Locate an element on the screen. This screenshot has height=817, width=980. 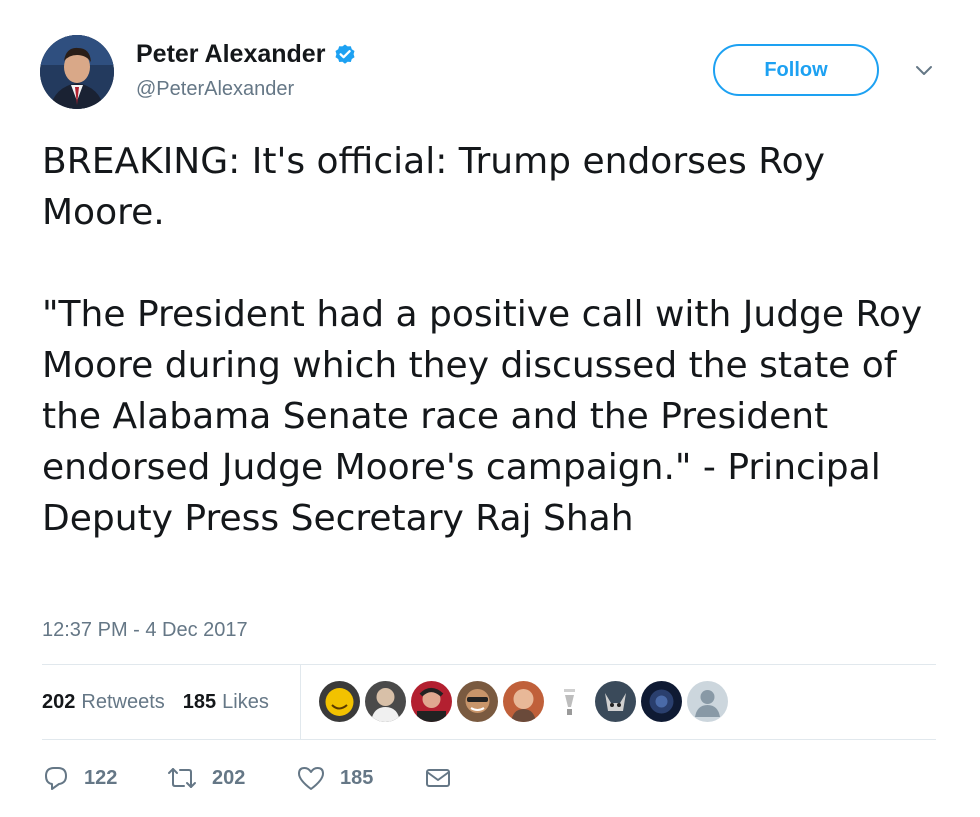
reply-icon is located at coordinates (56, 778).